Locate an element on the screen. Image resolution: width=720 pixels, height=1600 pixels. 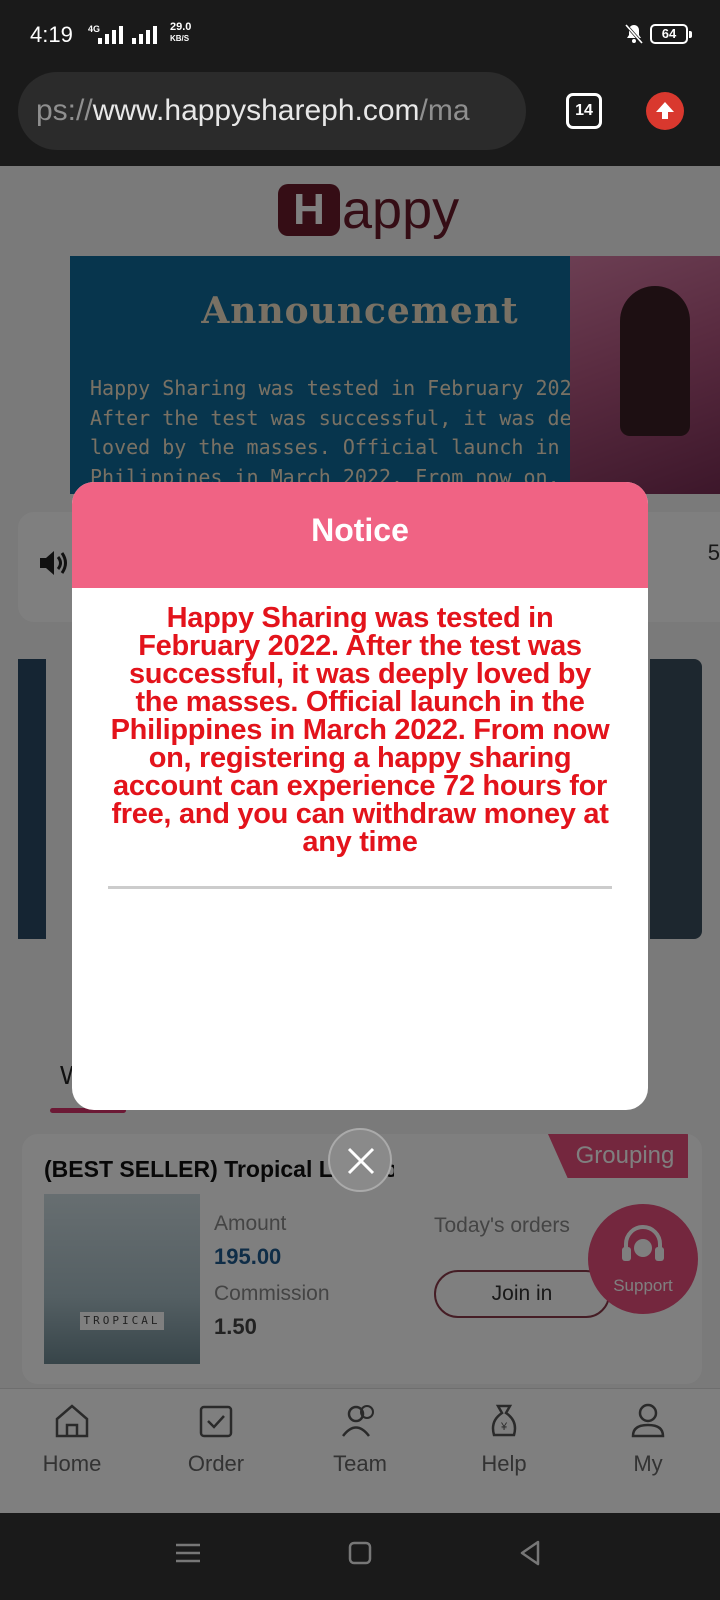
signal-icon is located at coordinates (110, 34).